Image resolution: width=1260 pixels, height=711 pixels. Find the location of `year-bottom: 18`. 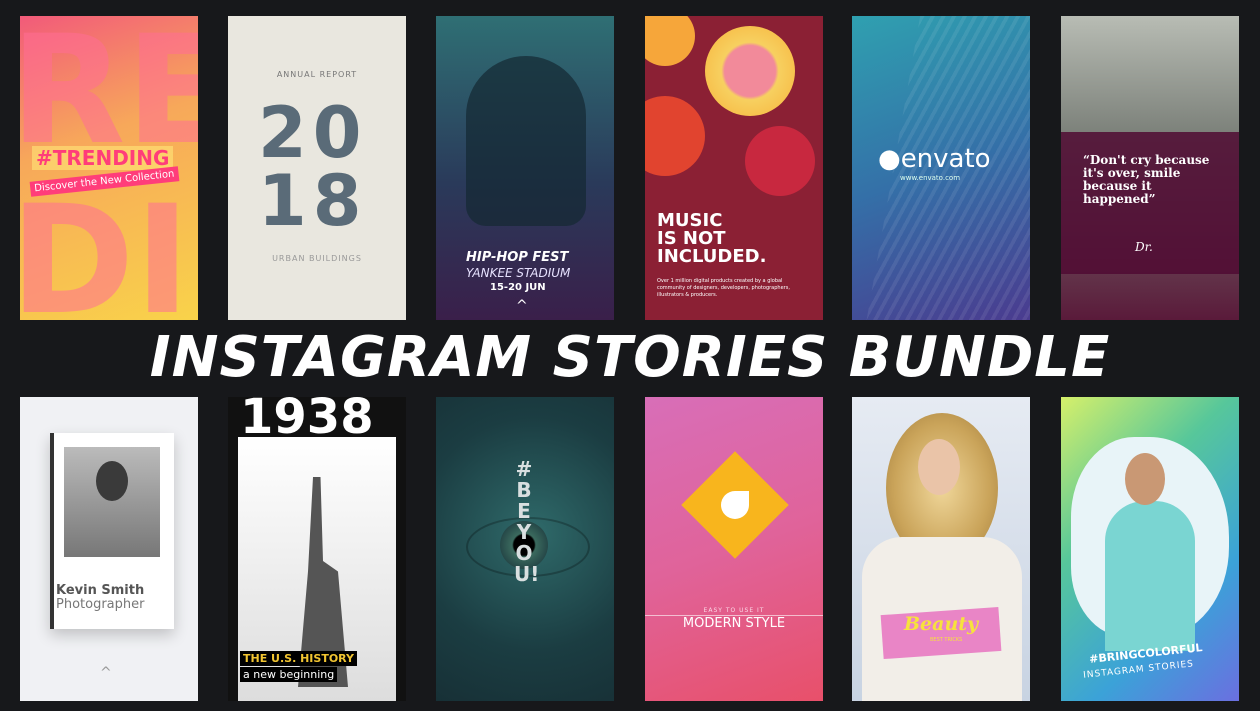

year-bottom: 18 is located at coordinates (313, 201).